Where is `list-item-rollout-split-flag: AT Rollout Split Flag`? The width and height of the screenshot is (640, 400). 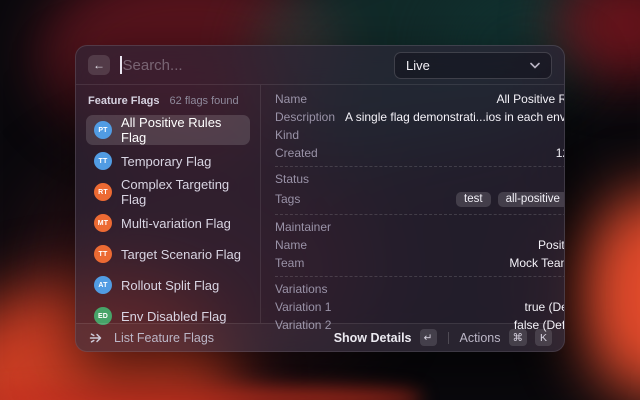 list-item-rollout-split-flag: AT Rollout Split Flag is located at coordinates (168, 285).